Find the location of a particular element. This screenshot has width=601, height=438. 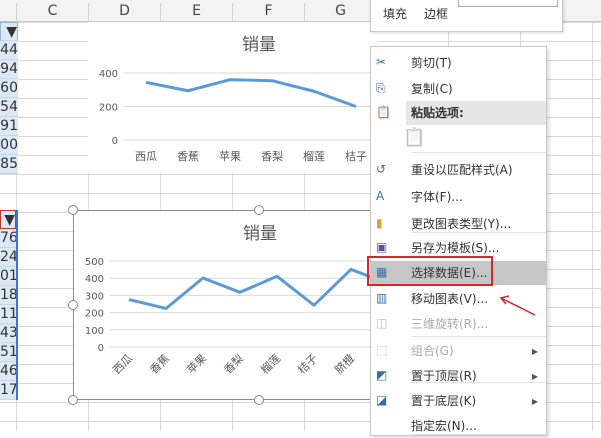

menu-item: 组合(G) is located at coordinates (458, 351).